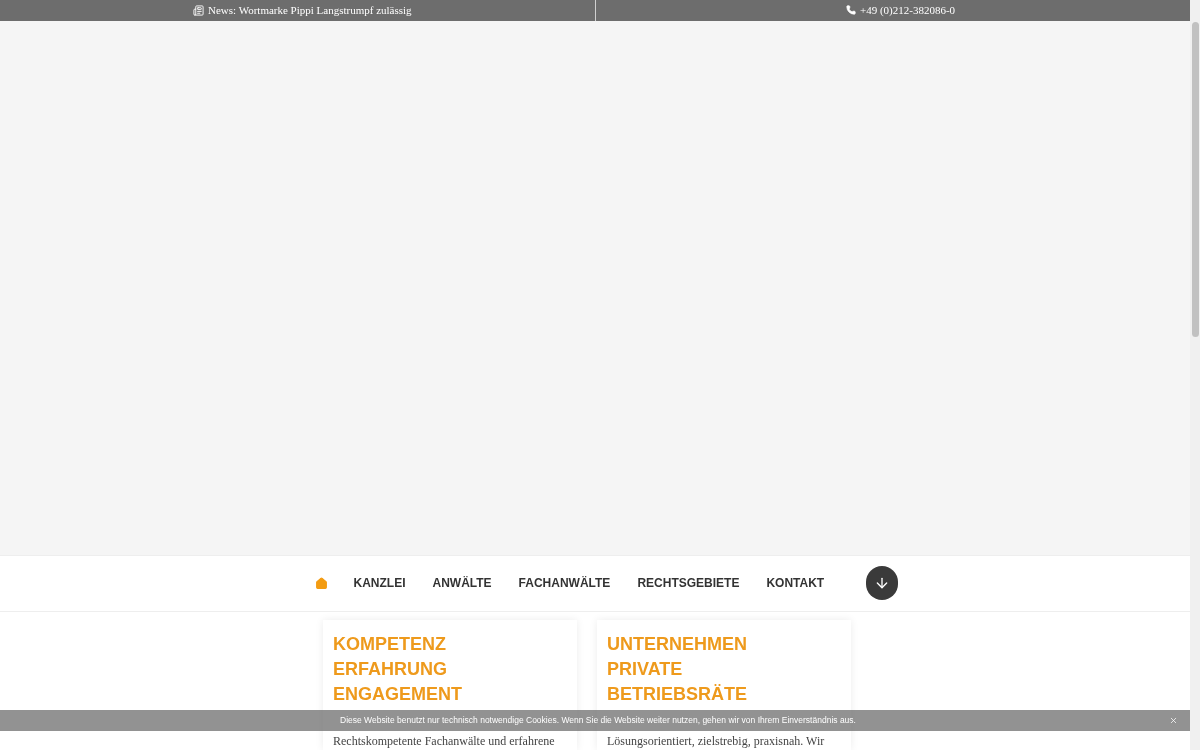 The width and height of the screenshot is (1200, 750). Describe the element at coordinates (444, 741) in the screenshot. I see `card-text: Rechtskompetente Fachanwälte und erfahrene` at that location.